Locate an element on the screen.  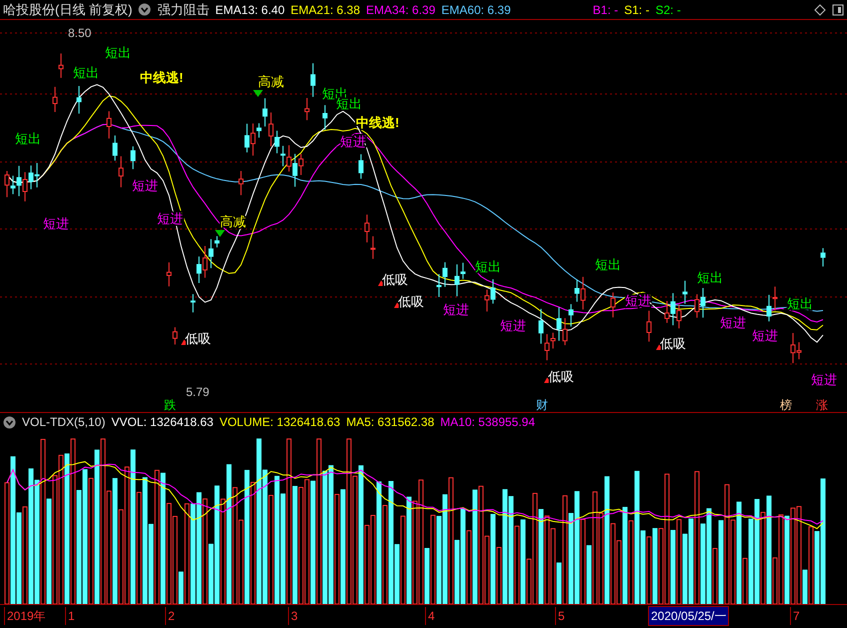
signal-value: B1: - is located at coordinates (605, 10).